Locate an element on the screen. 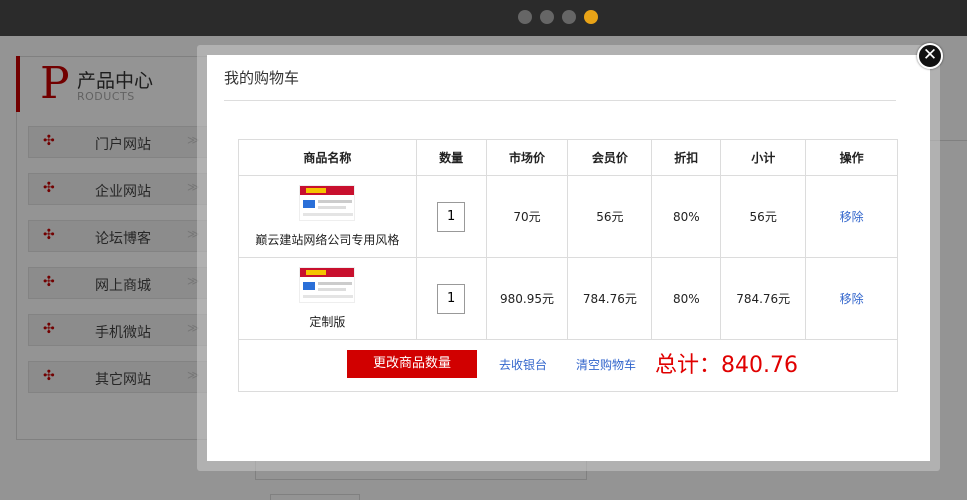  subtotal: 56元 is located at coordinates (763, 216).